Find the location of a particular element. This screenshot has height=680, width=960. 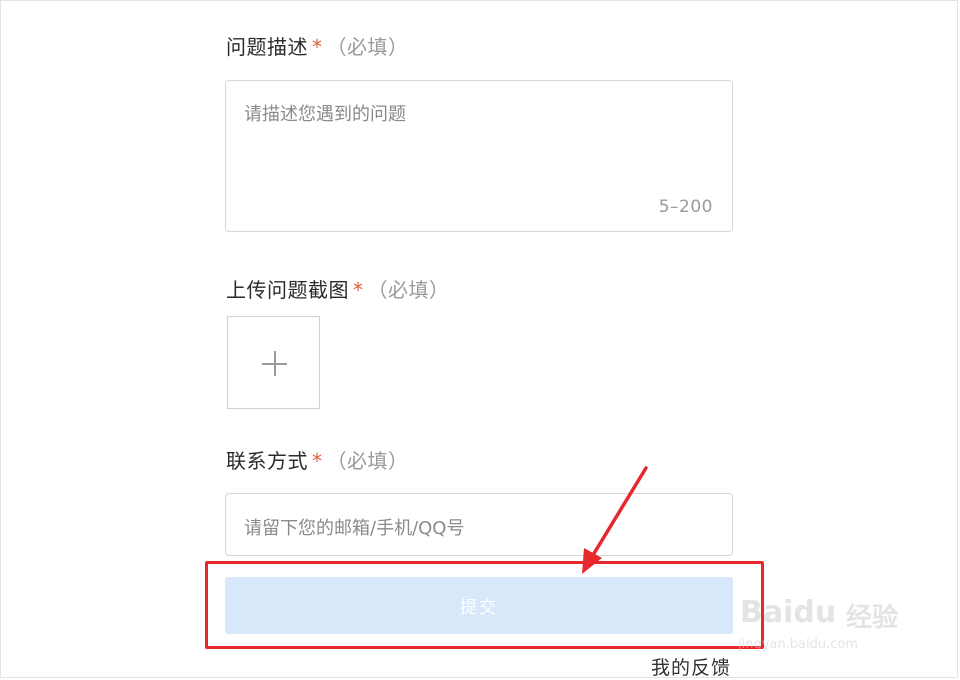

baidu-watermark: Baidu 经验 jingyan.baidu.com is located at coordinates (826, 615).